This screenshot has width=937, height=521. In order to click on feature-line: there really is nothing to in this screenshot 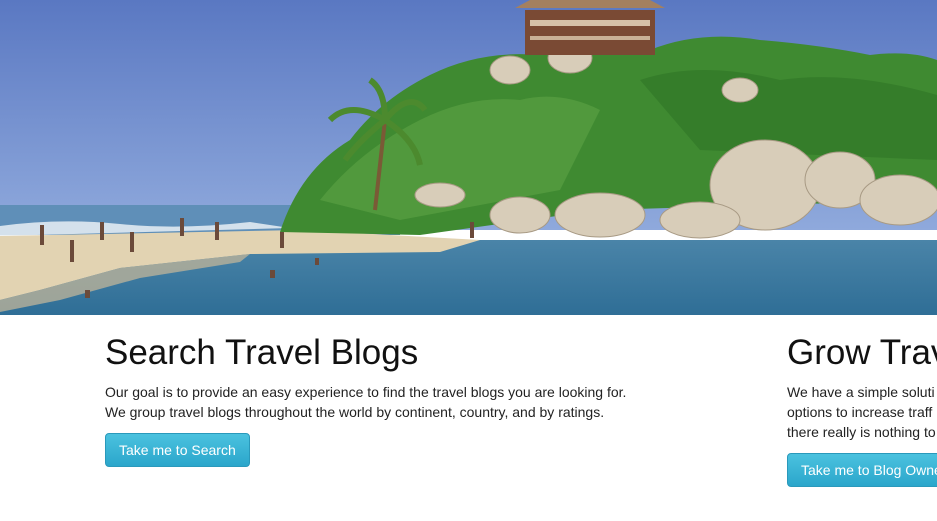, I will do `click(861, 431)`.